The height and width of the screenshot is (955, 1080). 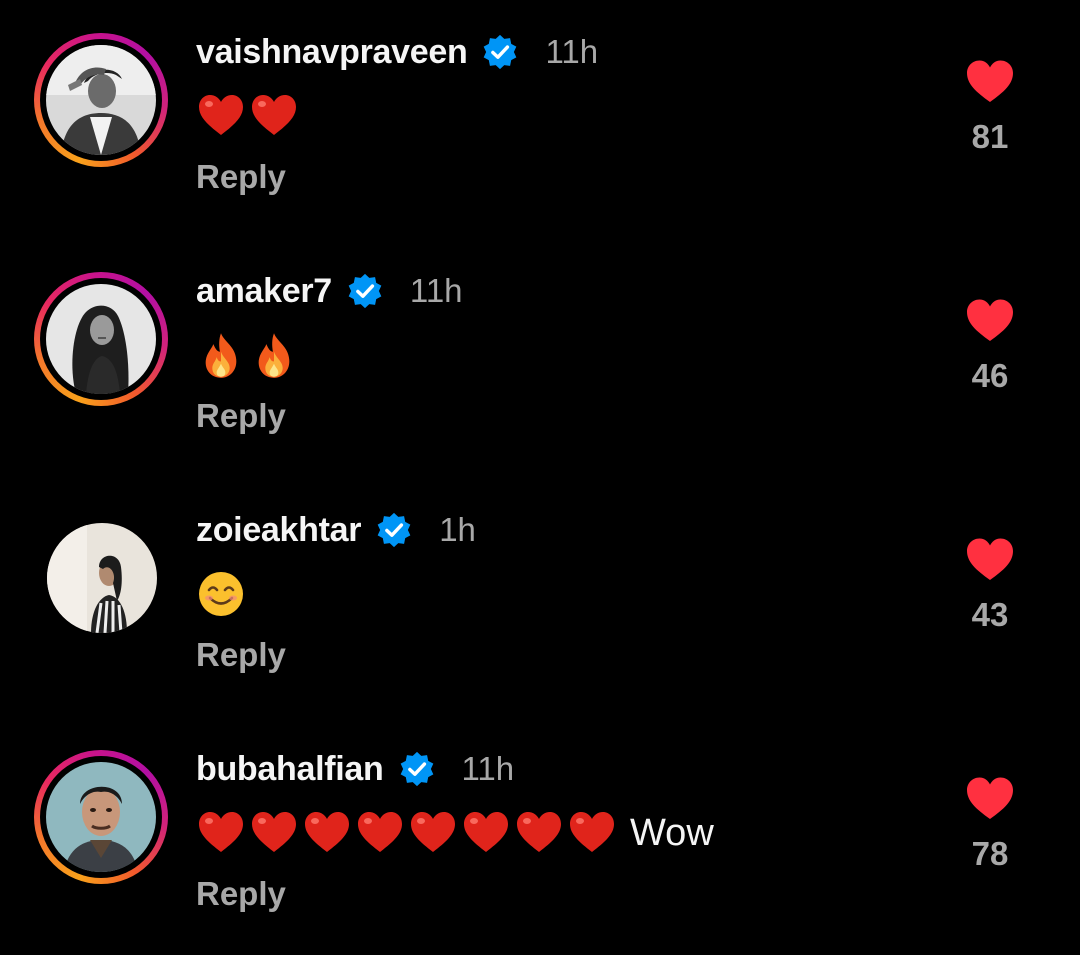 What do you see at coordinates (457, 529) in the screenshot?
I see `timestamp: 1h` at bounding box center [457, 529].